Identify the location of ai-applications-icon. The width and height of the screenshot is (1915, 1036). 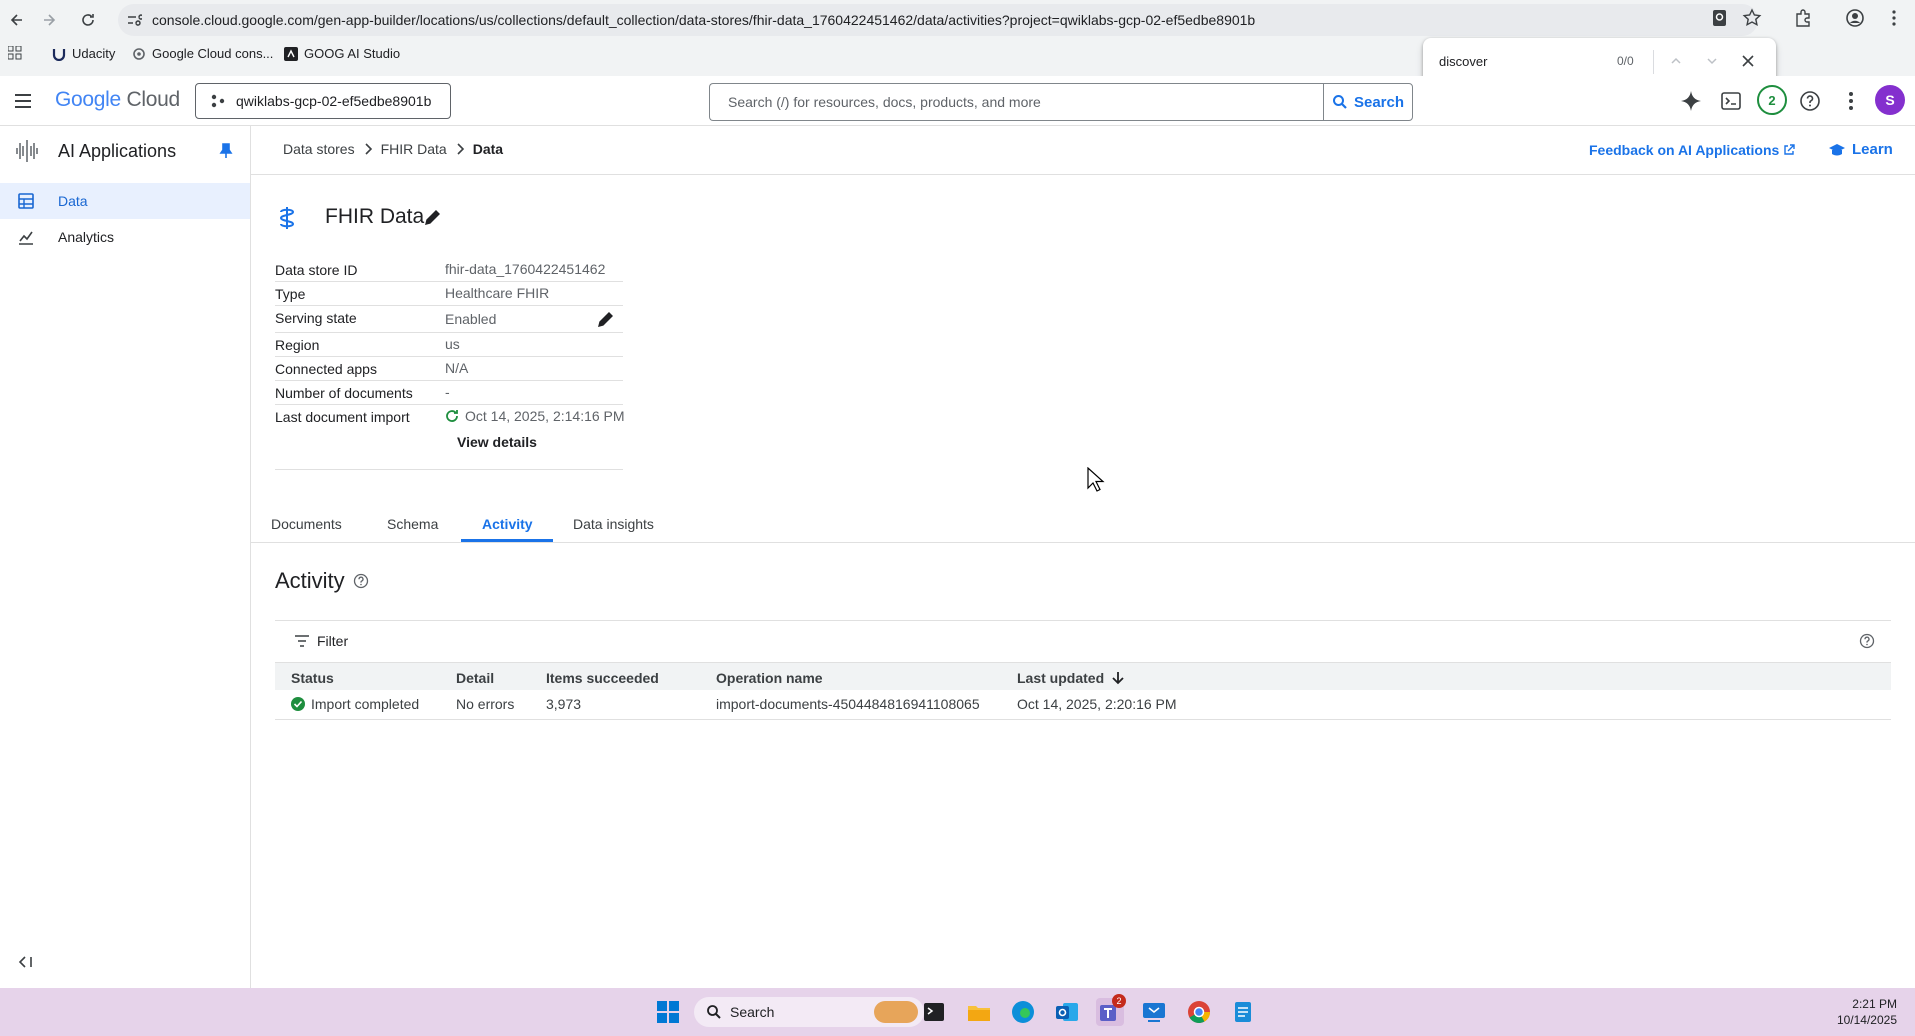
(27, 151).